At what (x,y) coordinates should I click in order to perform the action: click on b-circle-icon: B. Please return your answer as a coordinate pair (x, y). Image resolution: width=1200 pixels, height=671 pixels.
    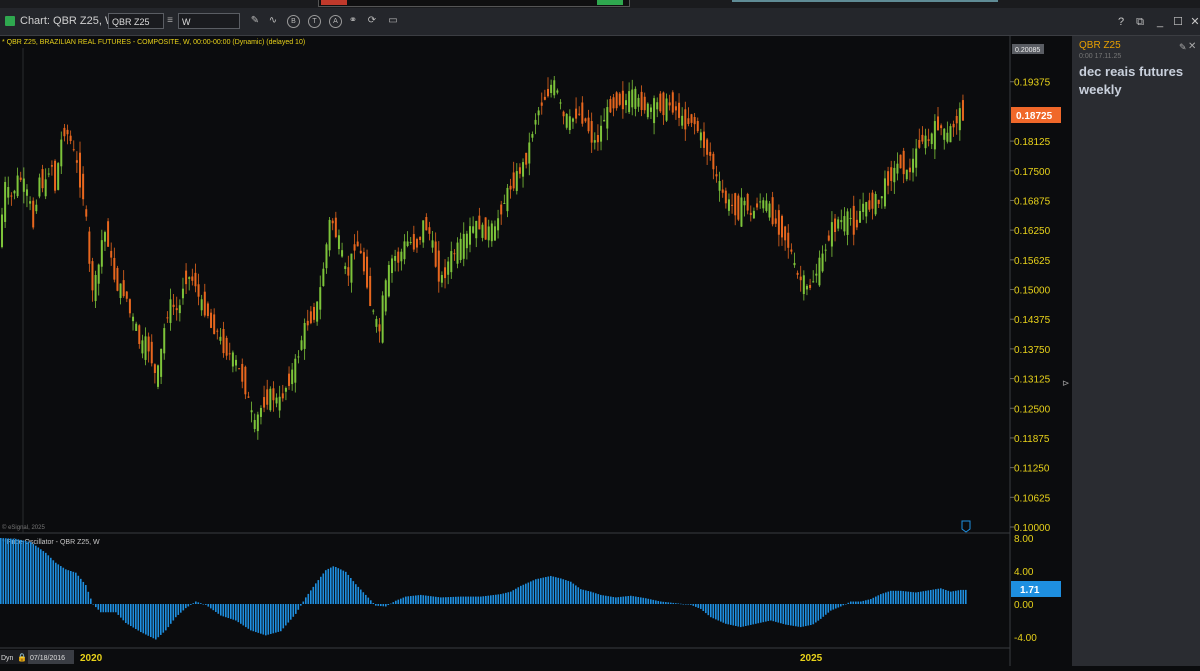
    Looking at the image, I should click on (293, 21).